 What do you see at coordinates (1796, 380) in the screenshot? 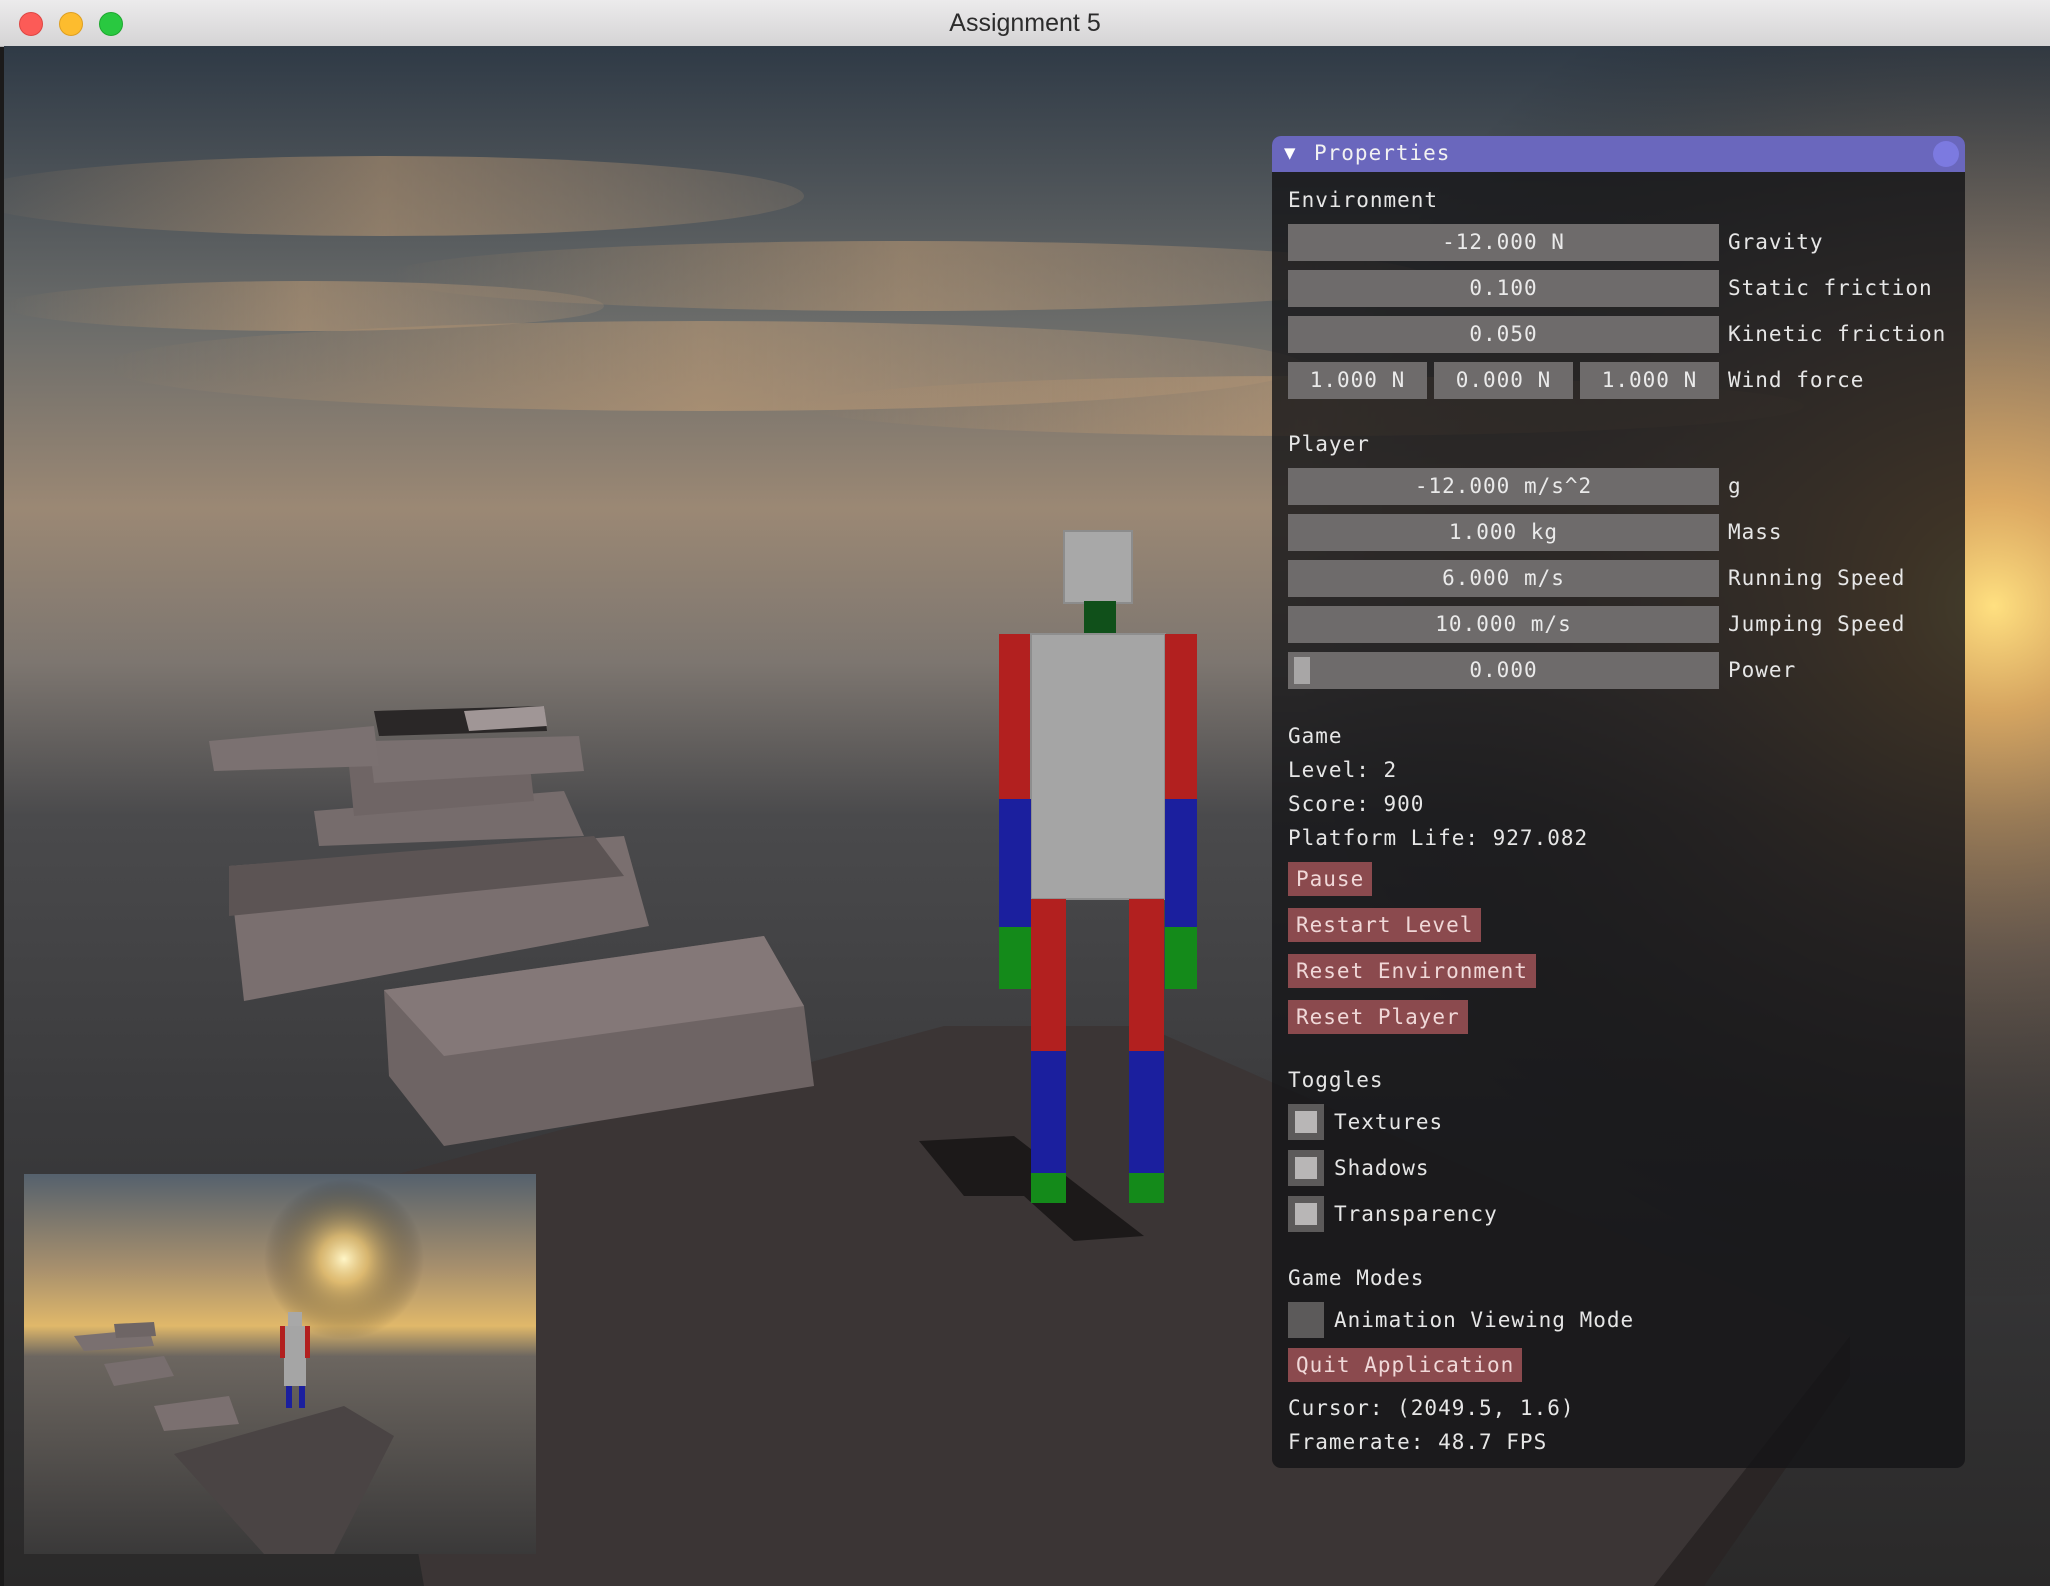
I see `wind-force-label: Wind force` at bounding box center [1796, 380].